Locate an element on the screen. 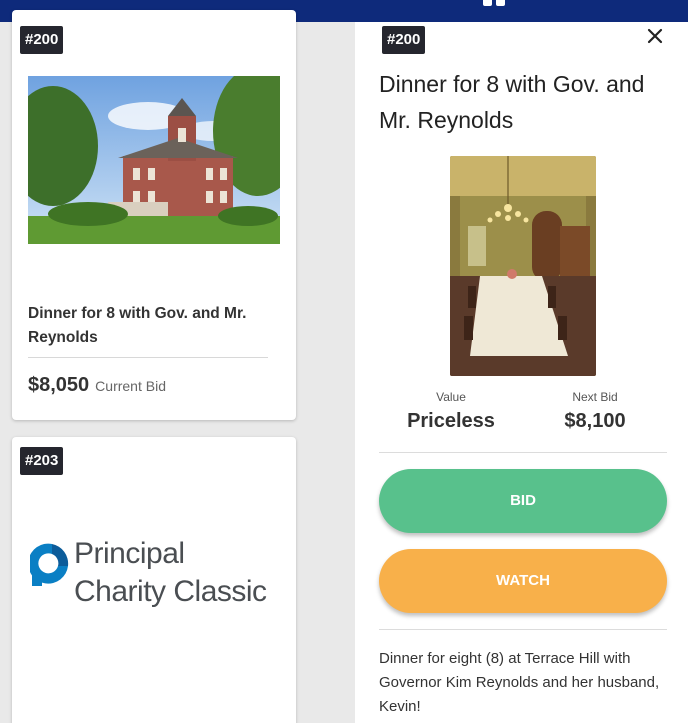 The image size is (688, 723). mansion-photo is located at coordinates (154, 160).